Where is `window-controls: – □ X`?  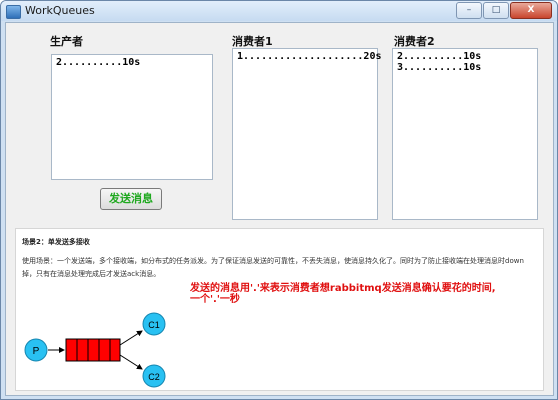
window-controls: – □ X is located at coordinates (504, 10).